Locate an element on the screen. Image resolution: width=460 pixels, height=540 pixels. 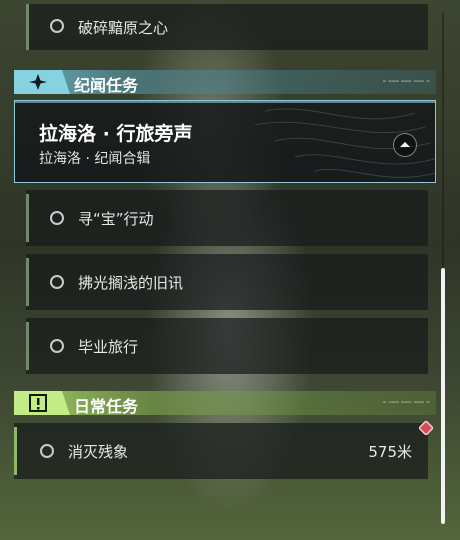
quest-label: 毕业旅行 is located at coordinates (108, 347).